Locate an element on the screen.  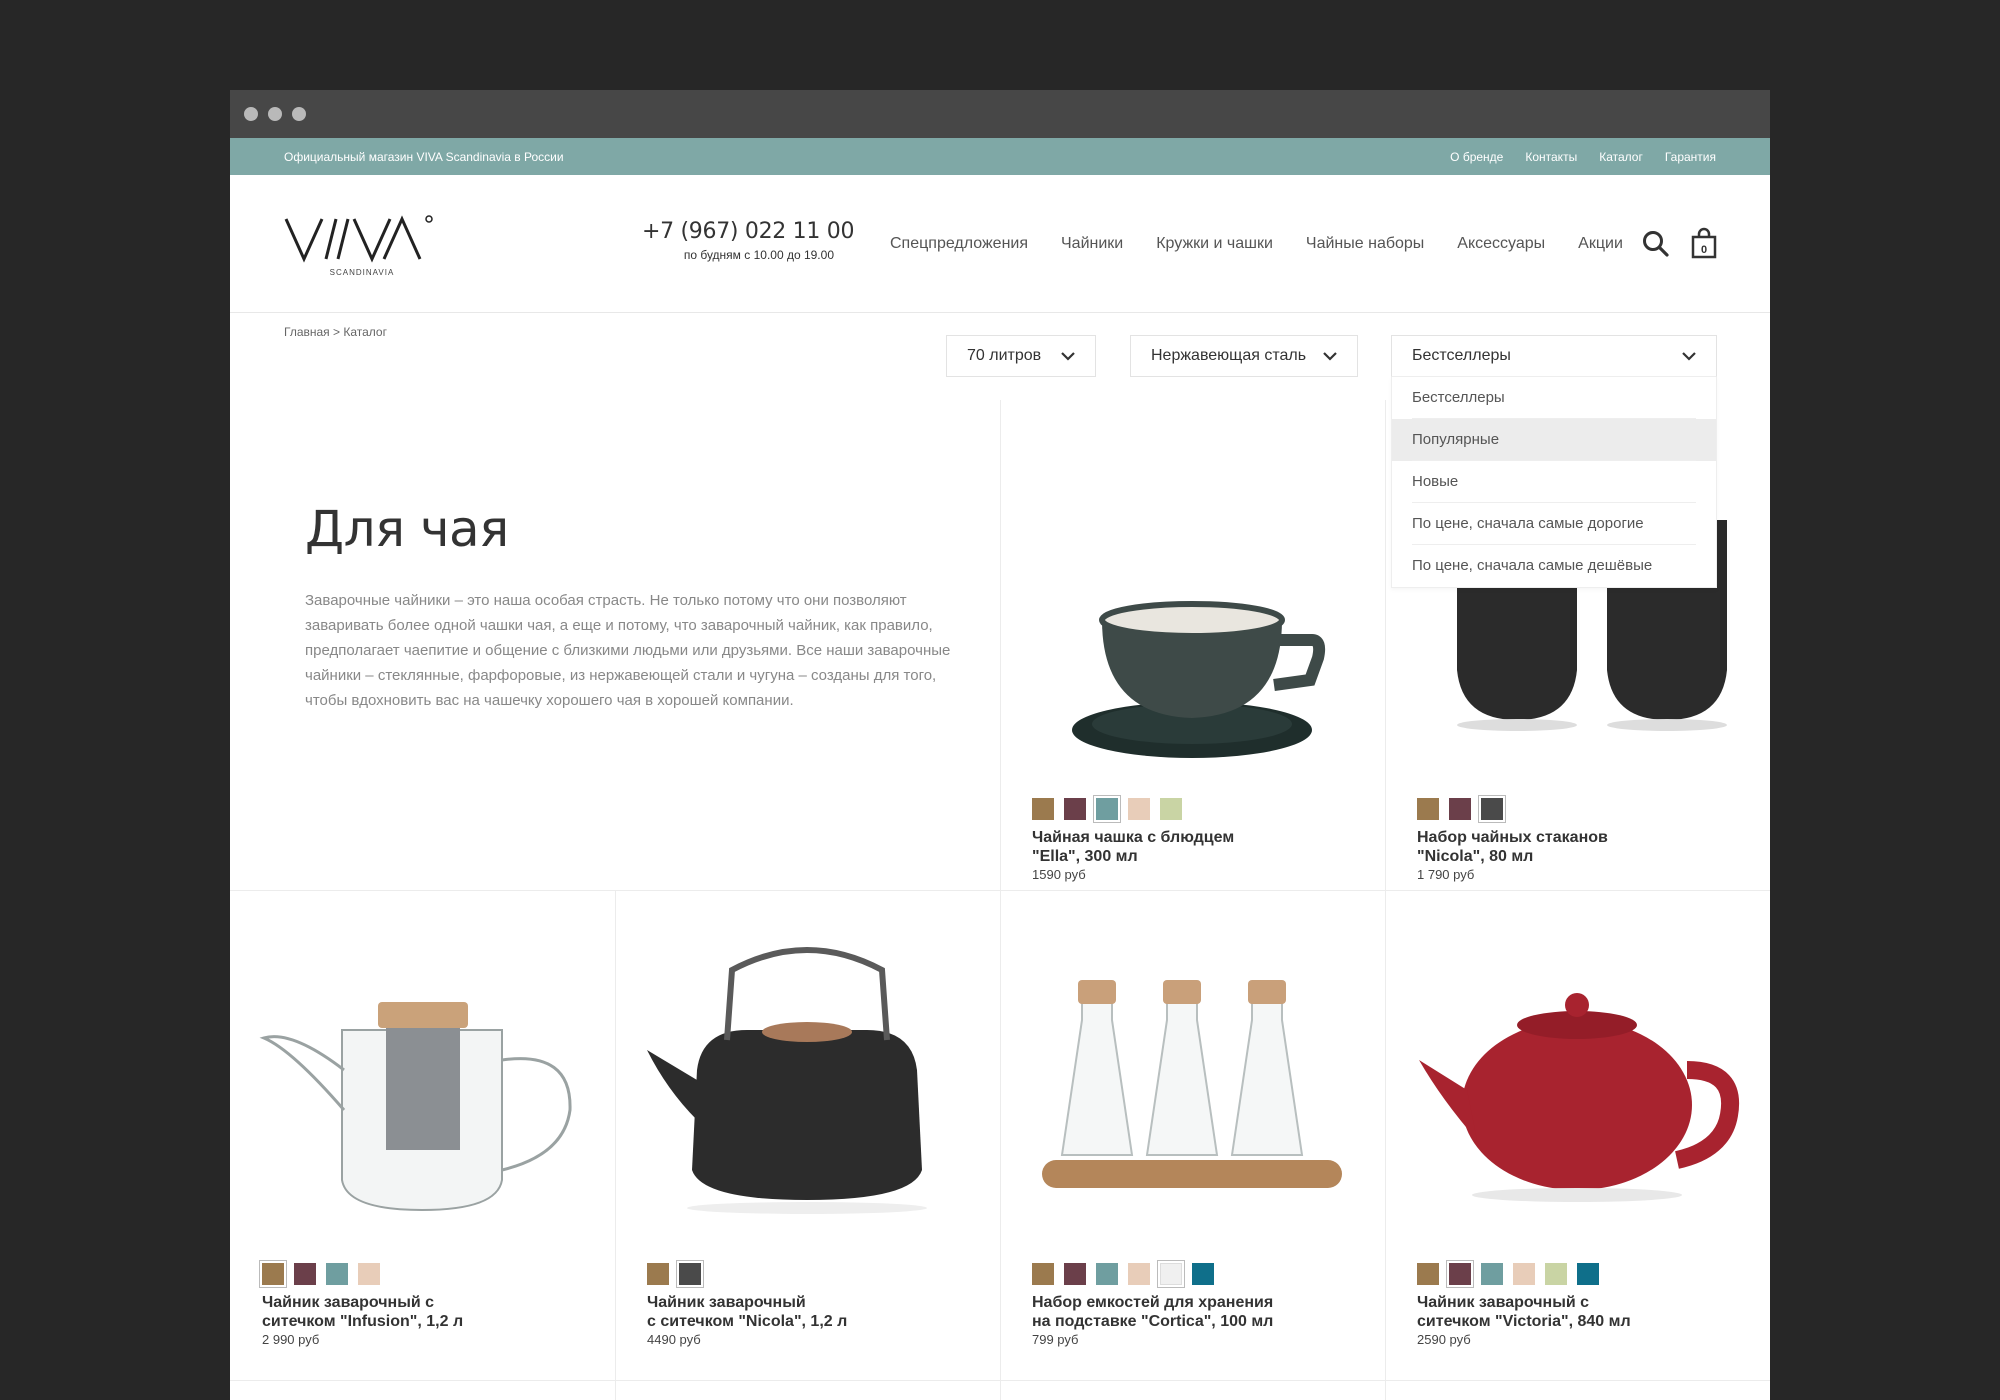
product-price: 799 руб is located at coordinates (1055, 1339).